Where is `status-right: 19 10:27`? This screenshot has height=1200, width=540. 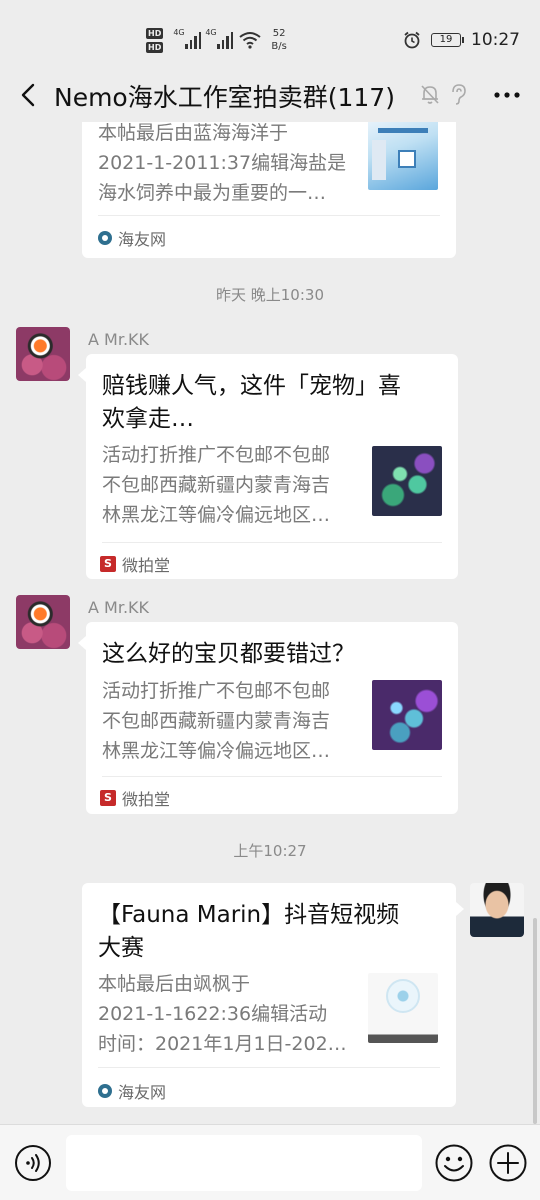 status-right: 19 10:27 is located at coordinates (461, 40).